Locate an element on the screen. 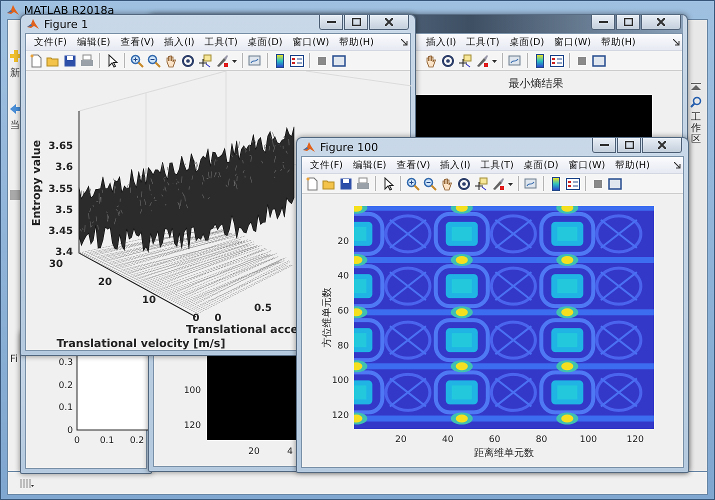  tick-label: 0.2 is located at coordinates (137, 441).